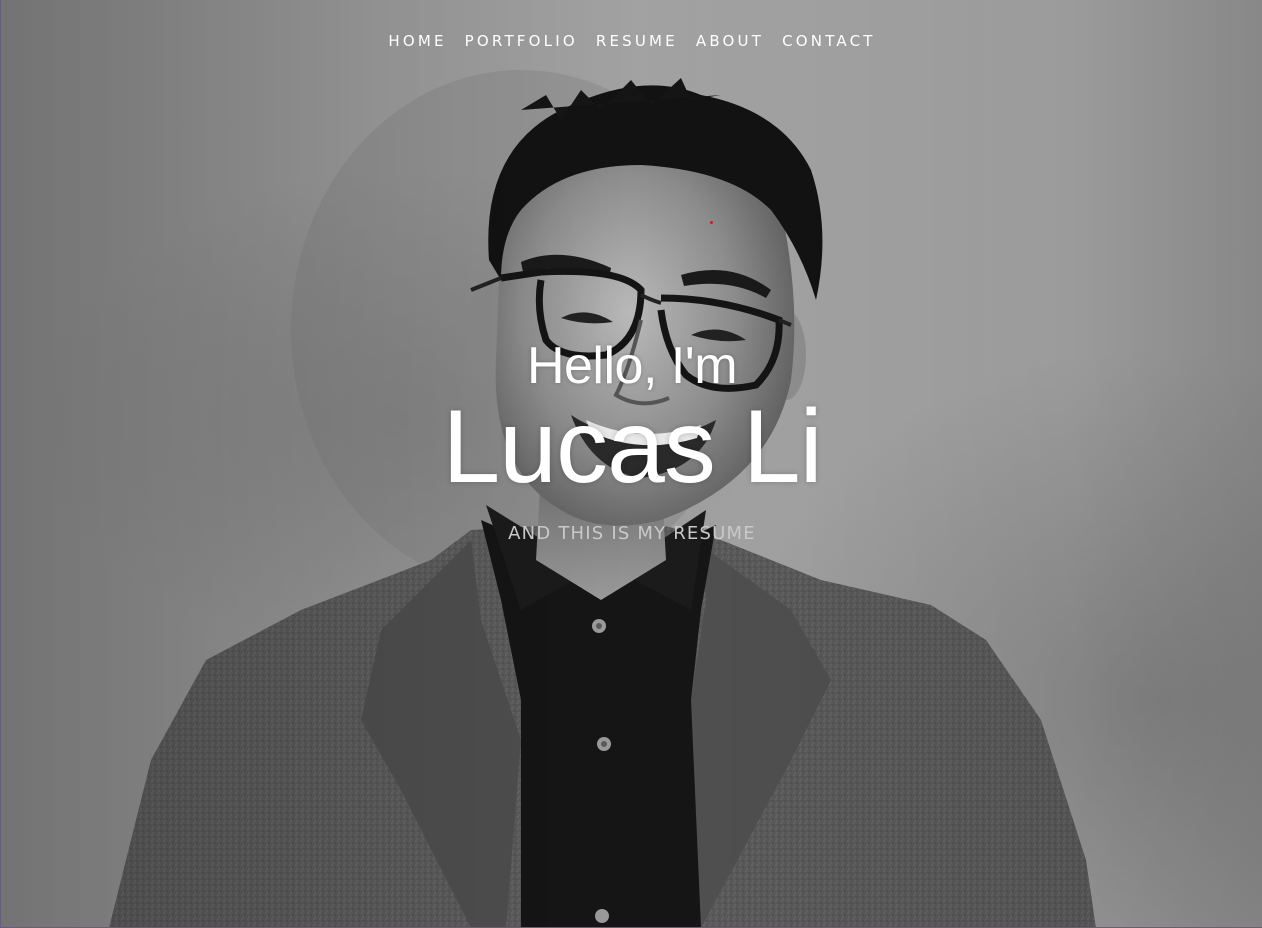 This screenshot has height=928, width=1262. Describe the element at coordinates (632, 533) in the screenshot. I see `hero-tagline: AND THIS IS MY RESUME` at that location.